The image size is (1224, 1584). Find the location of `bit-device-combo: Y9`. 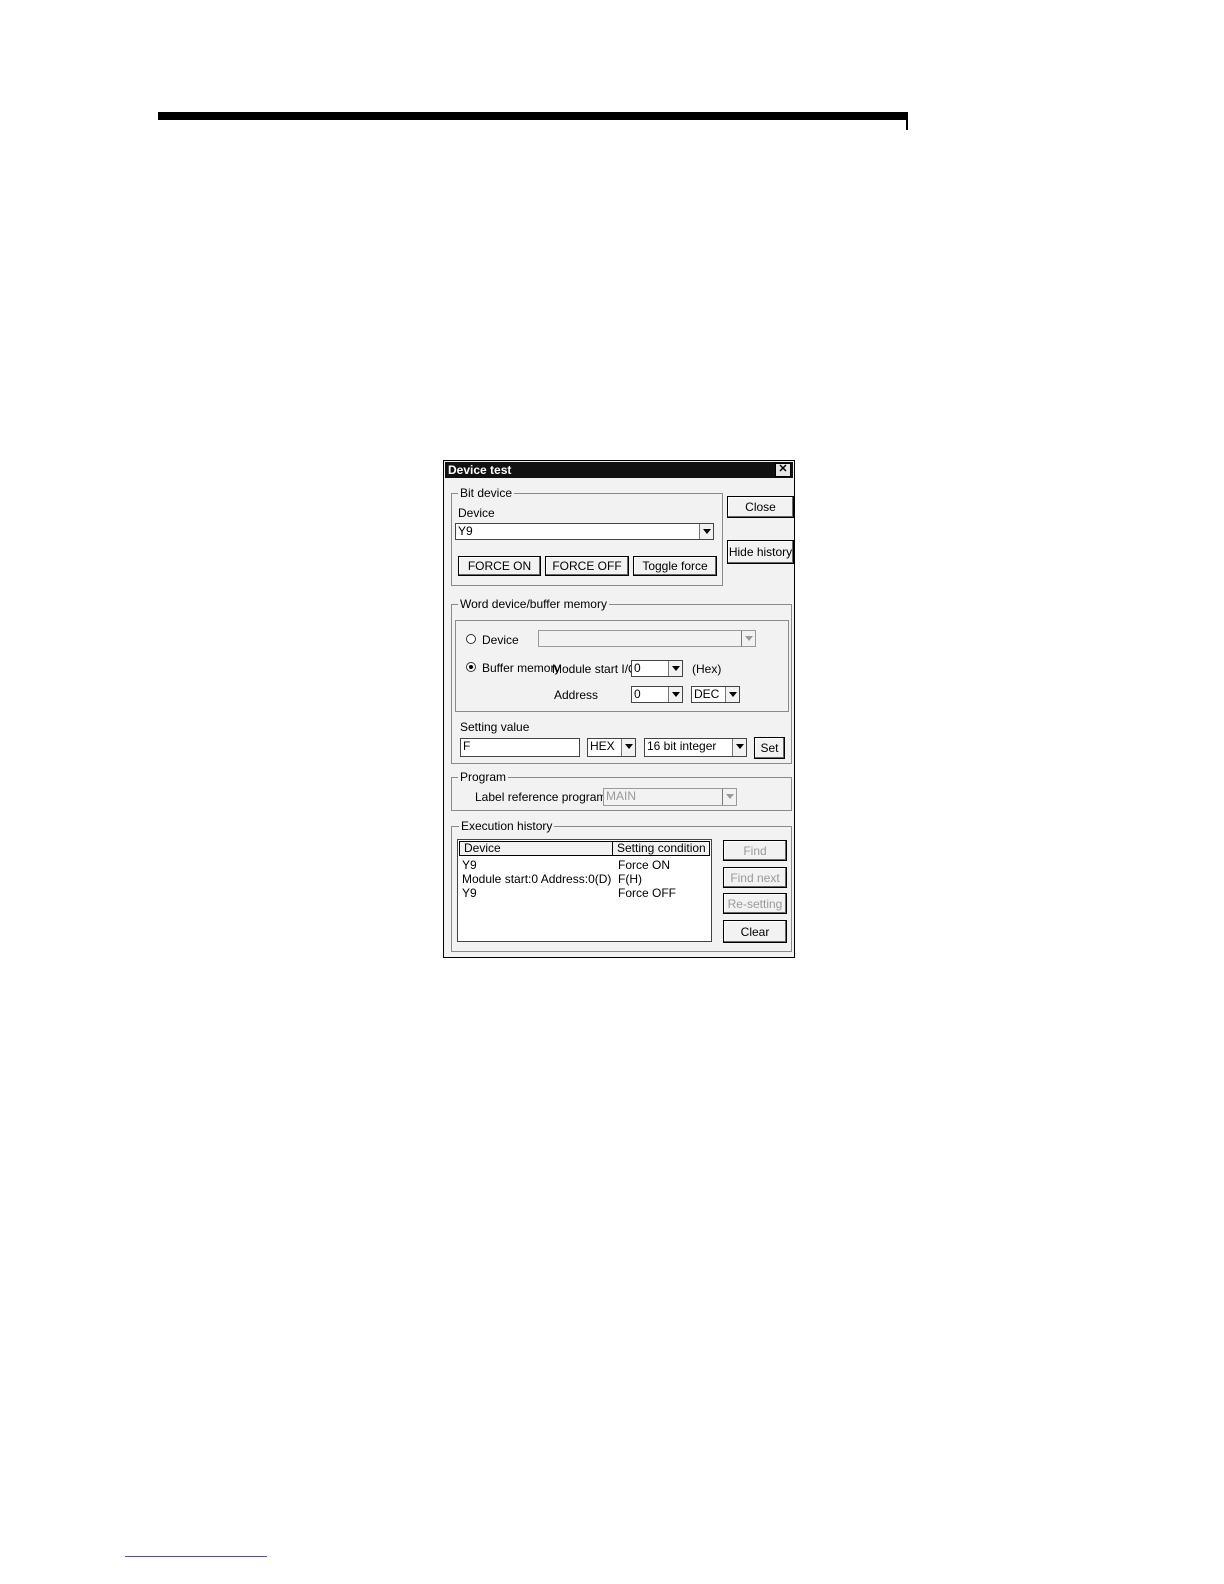

bit-device-combo: Y9 is located at coordinates (584, 531).